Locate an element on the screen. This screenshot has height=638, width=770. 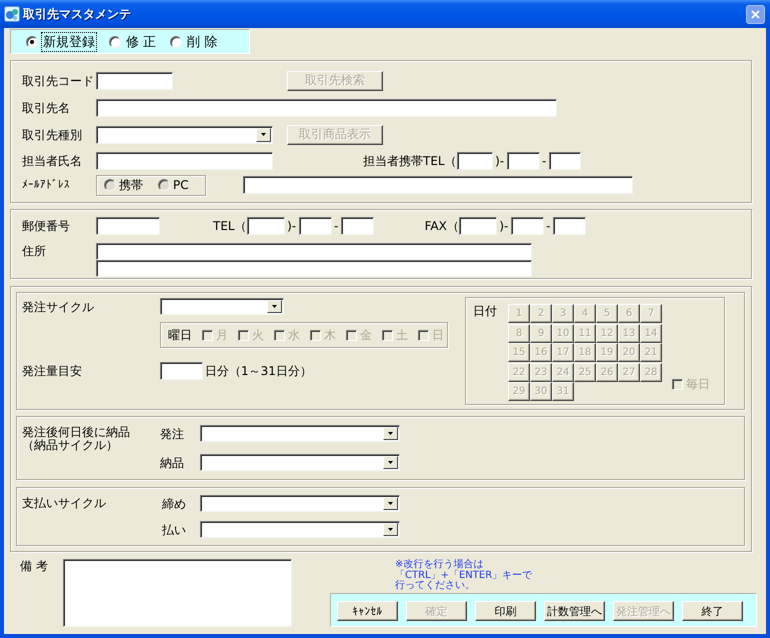
mode-radio-button: 削 除 is located at coordinates (195, 42).